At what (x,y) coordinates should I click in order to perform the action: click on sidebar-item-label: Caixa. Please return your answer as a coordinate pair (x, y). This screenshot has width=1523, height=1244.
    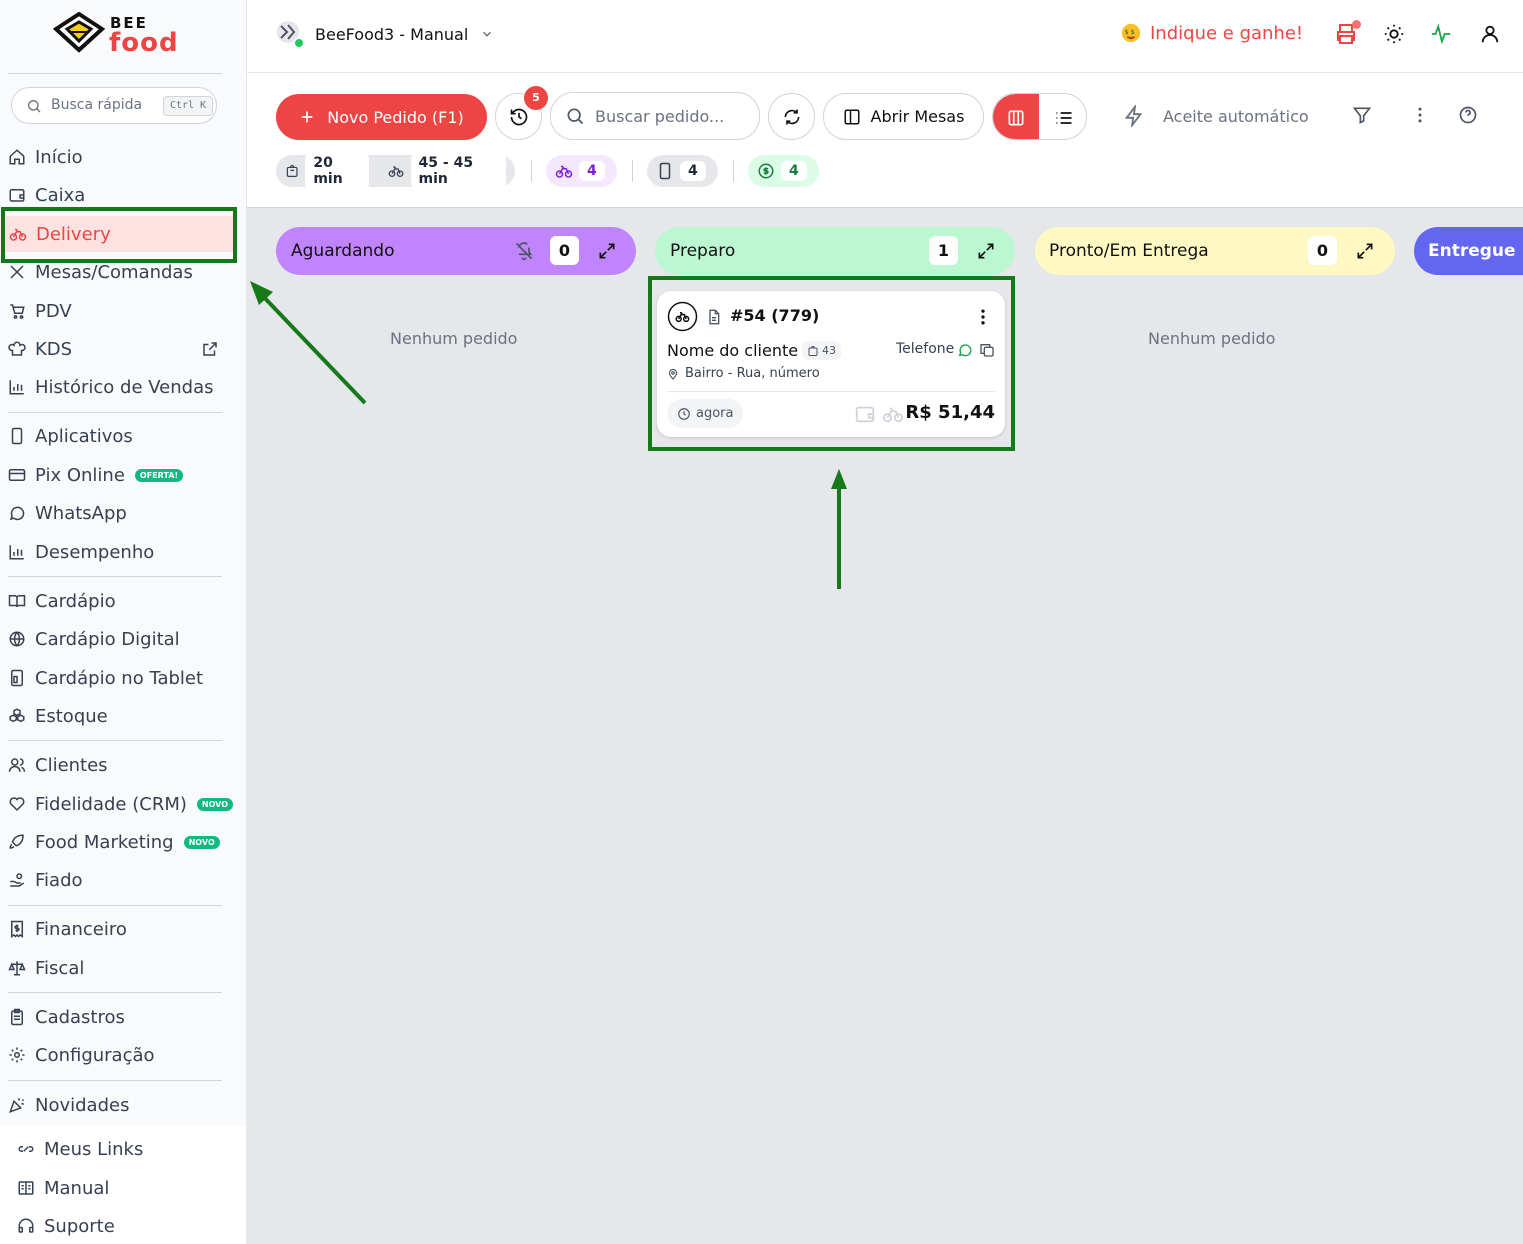
    Looking at the image, I should click on (60, 195).